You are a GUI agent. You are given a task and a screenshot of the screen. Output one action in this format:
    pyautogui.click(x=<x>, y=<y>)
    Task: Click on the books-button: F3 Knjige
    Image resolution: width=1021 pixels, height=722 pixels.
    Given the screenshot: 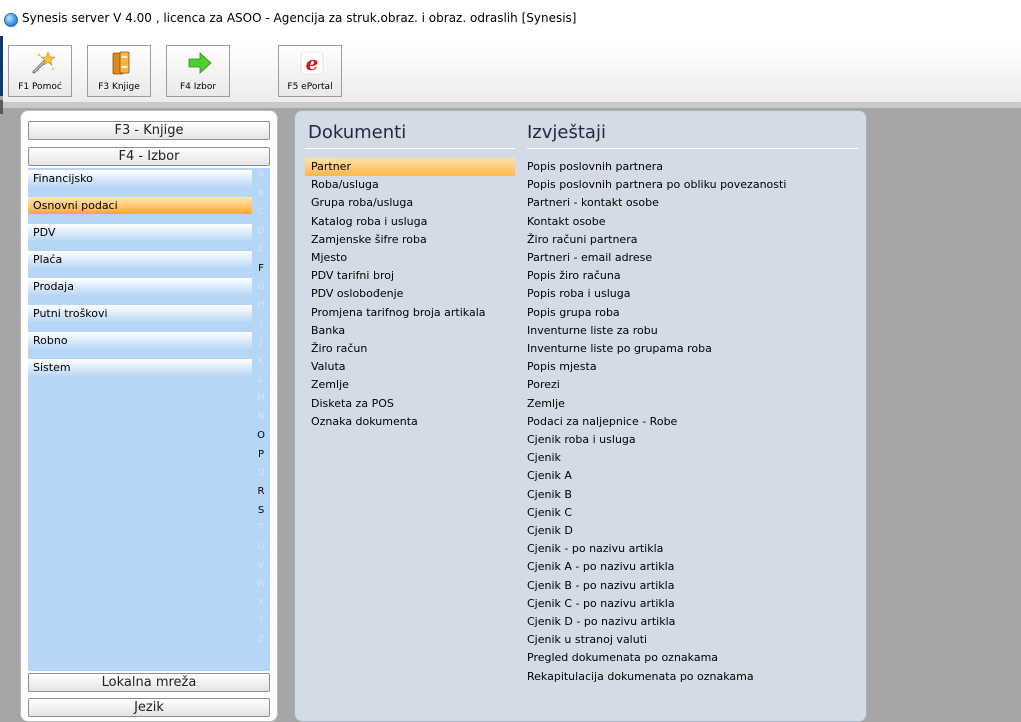 What is the action you would take?
    pyautogui.click(x=119, y=71)
    